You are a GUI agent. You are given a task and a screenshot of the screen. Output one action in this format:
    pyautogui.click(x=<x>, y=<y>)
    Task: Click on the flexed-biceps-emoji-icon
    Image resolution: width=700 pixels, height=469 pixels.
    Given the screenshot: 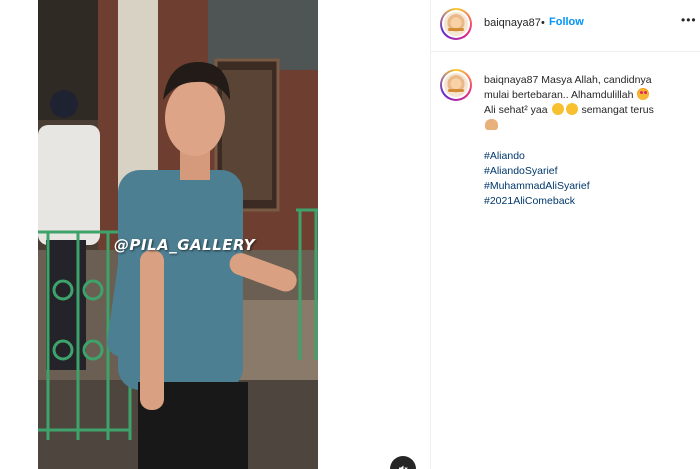 What is the action you would take?
    pyautogui.click(x=491, y=124)
    